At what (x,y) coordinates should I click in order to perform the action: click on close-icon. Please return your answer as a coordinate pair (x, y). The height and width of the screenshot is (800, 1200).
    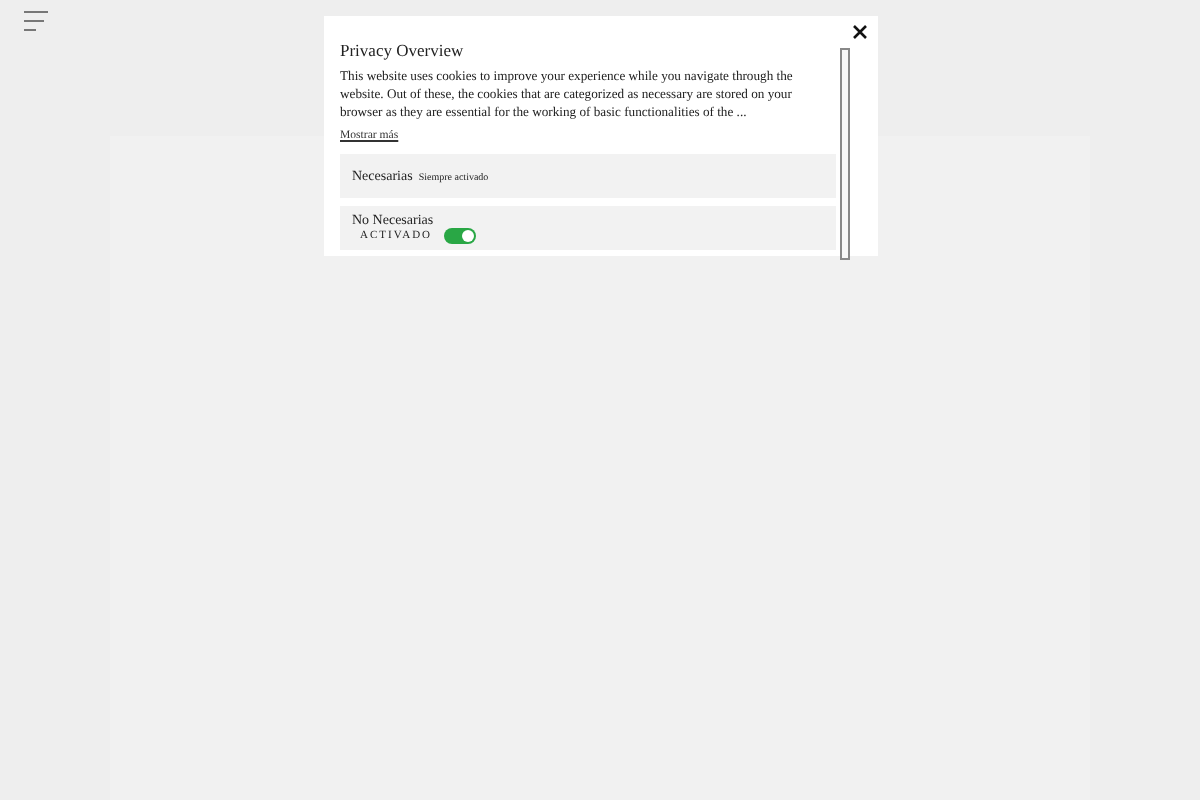
    Looking at the image, I should click on (860, 32).